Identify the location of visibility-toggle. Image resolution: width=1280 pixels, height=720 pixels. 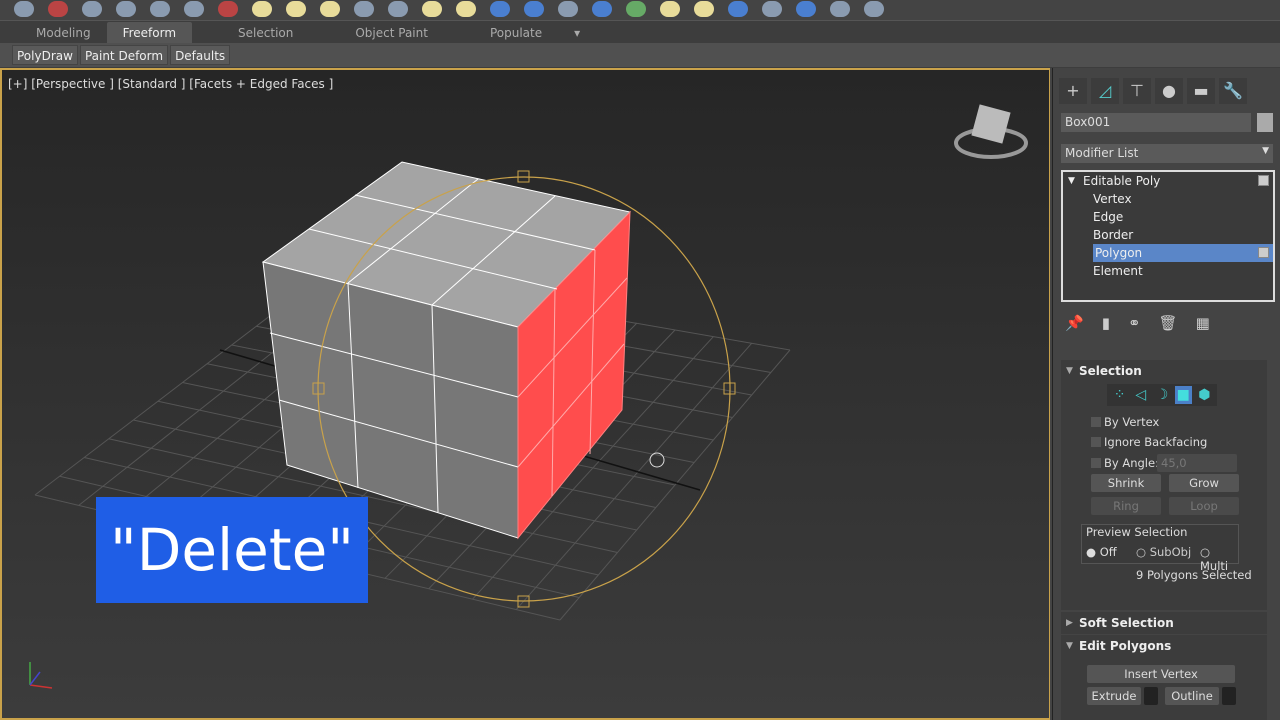
(1263, 180).